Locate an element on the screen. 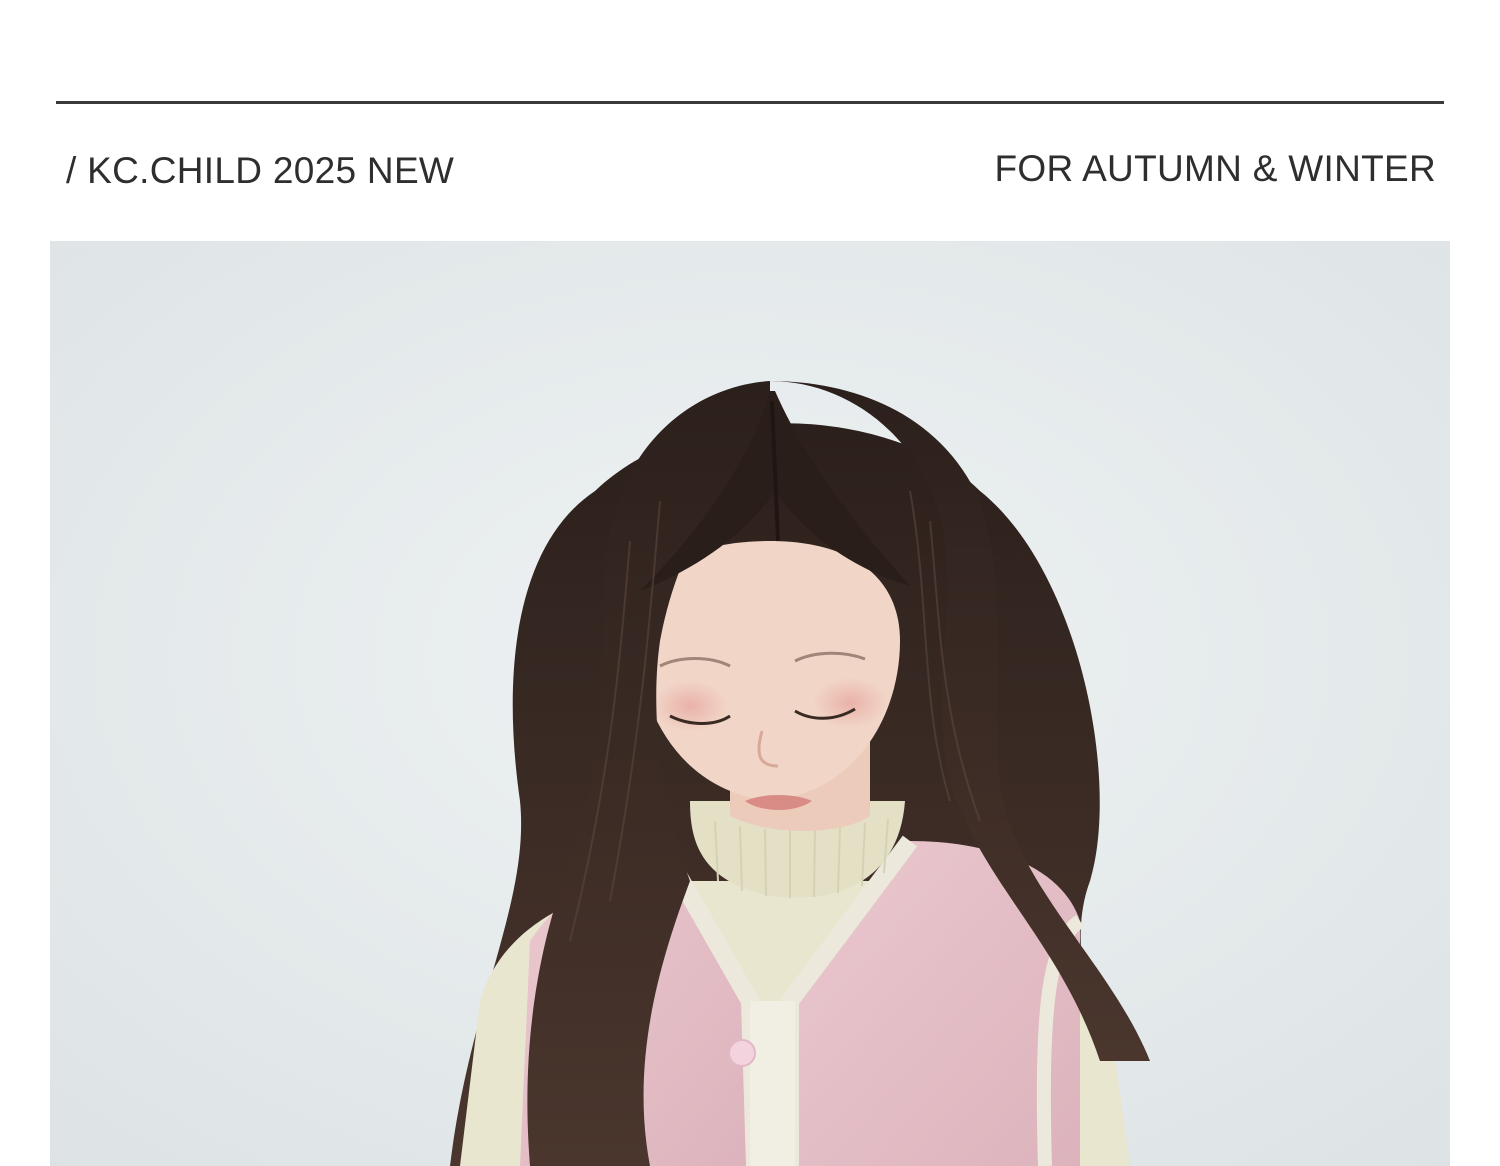  collection-label: / KC.CHILD 2025 NEW is located at coordinates (260, 170).